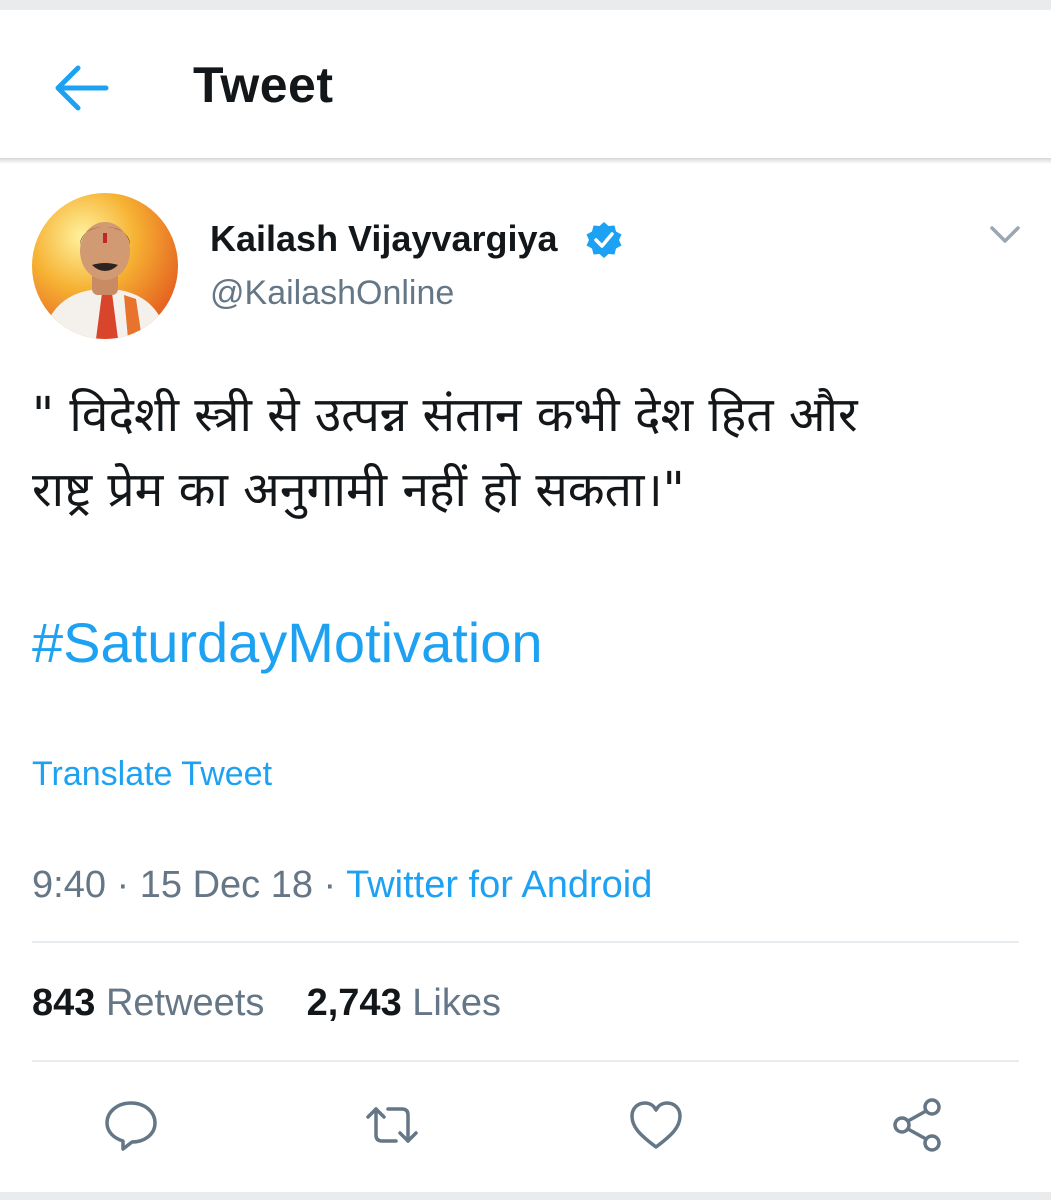 The image size is (1051, 1200). What do you see at coordinates (287, 642) in the screenshot?
I see `hashtag-link: #SaturdayMotivation` at bounding box center [287, 642].